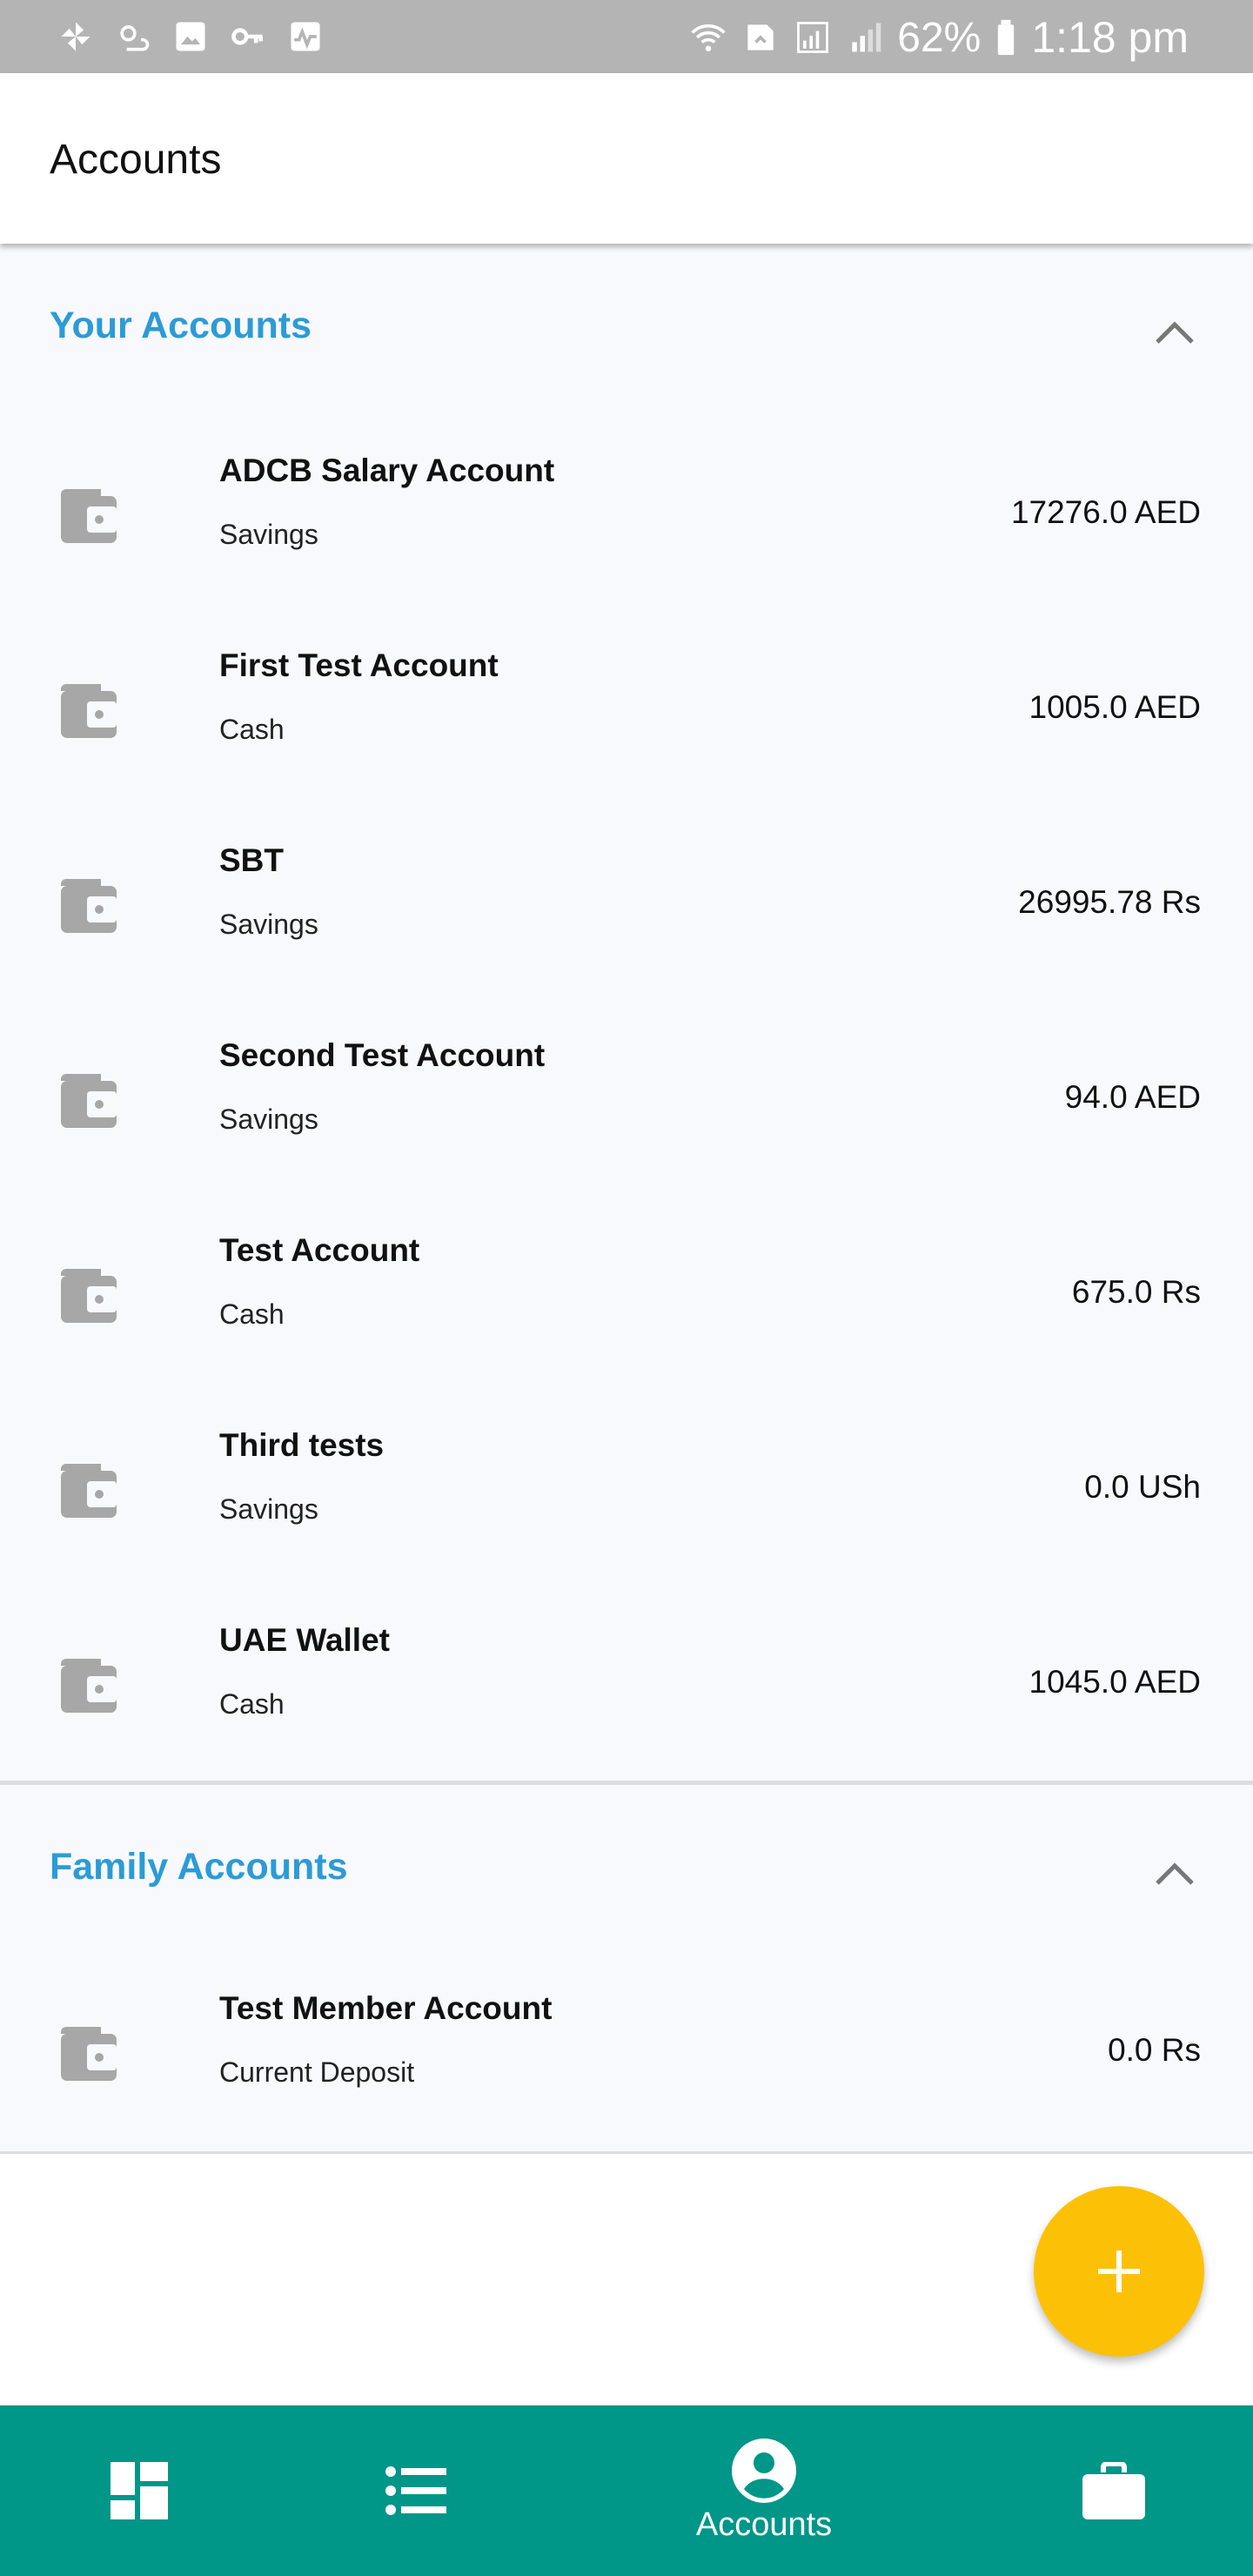  I want to click on activity-icon, so click(305, 37).